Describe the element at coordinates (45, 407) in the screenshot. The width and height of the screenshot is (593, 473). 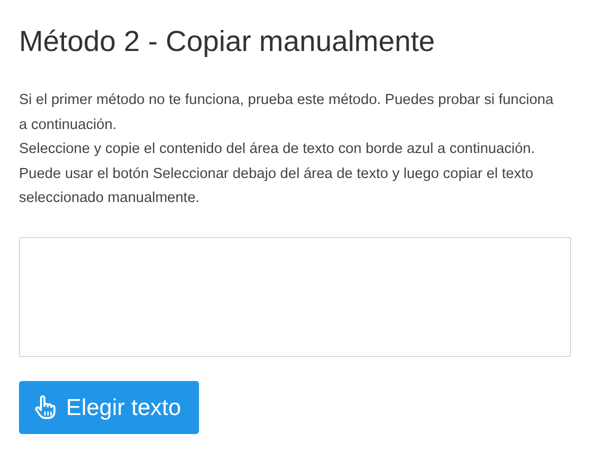
I see `pointing-hand-icon` at that location.